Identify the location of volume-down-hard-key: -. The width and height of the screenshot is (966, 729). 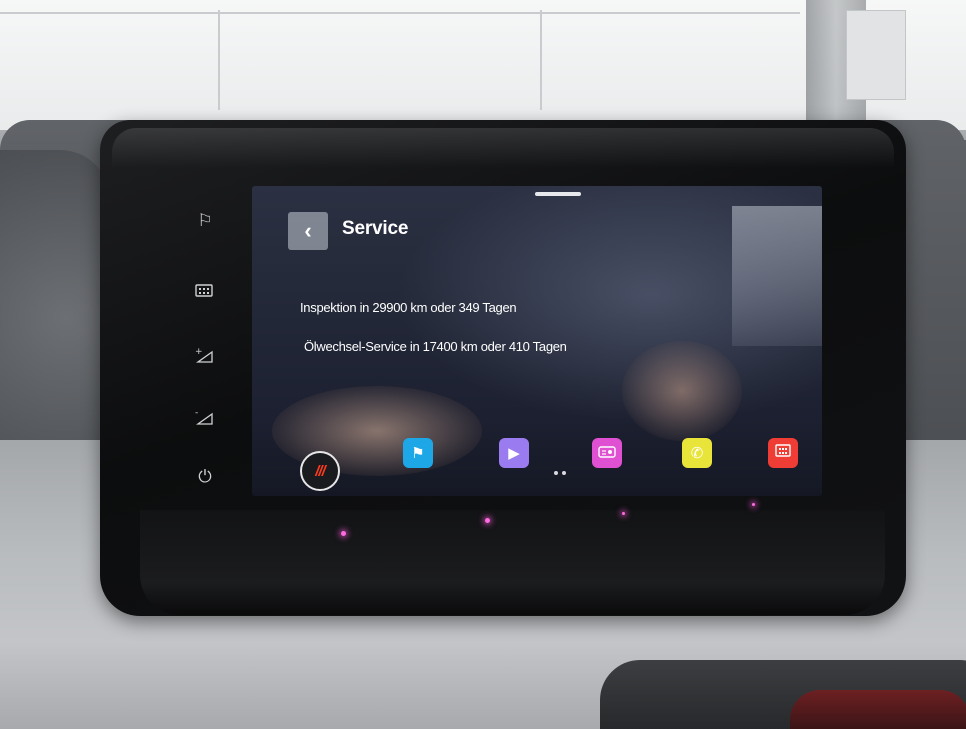
(205, 419).